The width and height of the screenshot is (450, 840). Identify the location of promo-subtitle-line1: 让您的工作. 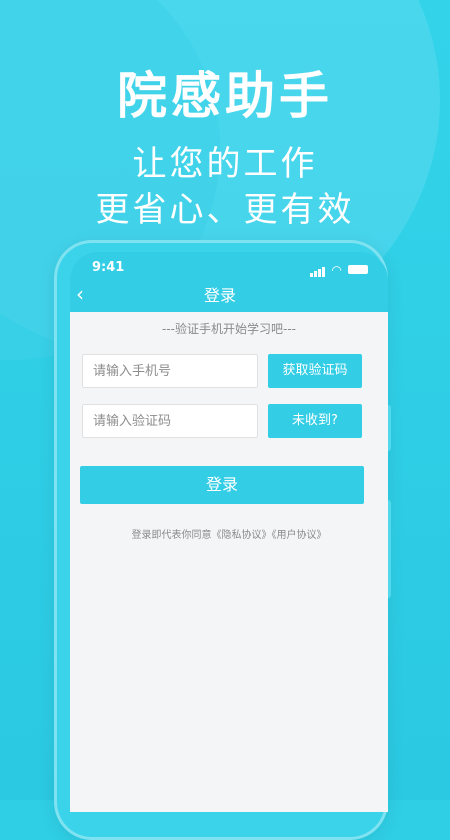
(225, 164).